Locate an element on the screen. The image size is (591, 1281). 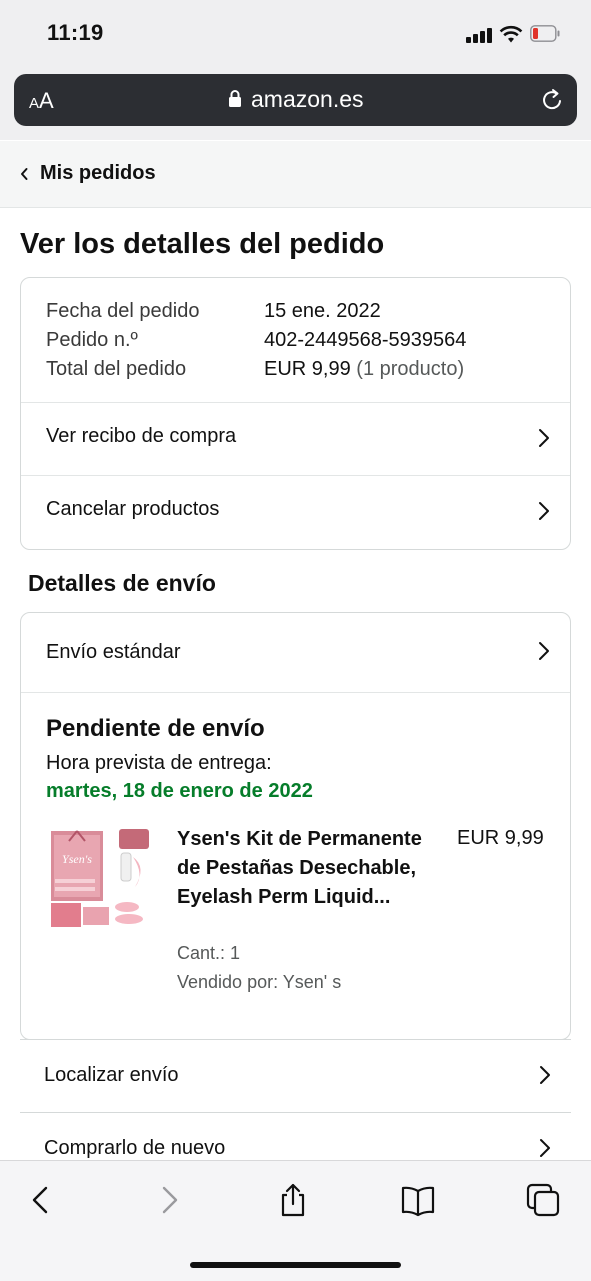
cancel-items-label: Cancelar productos is located at coordinates (133, 509).